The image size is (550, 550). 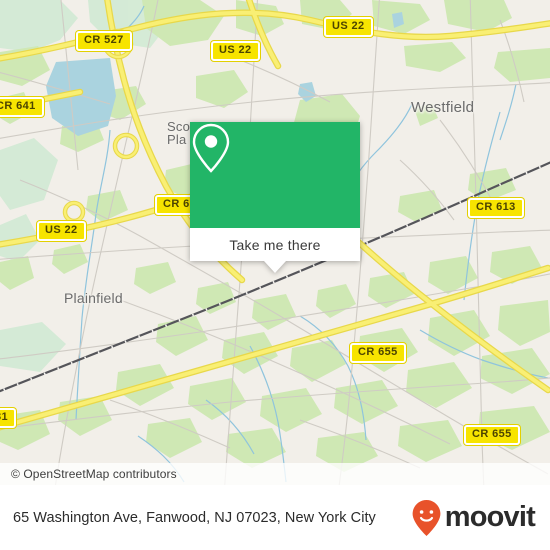 I want to click on road-shield-us-22-north: US 22, so click(x=348, y=27).